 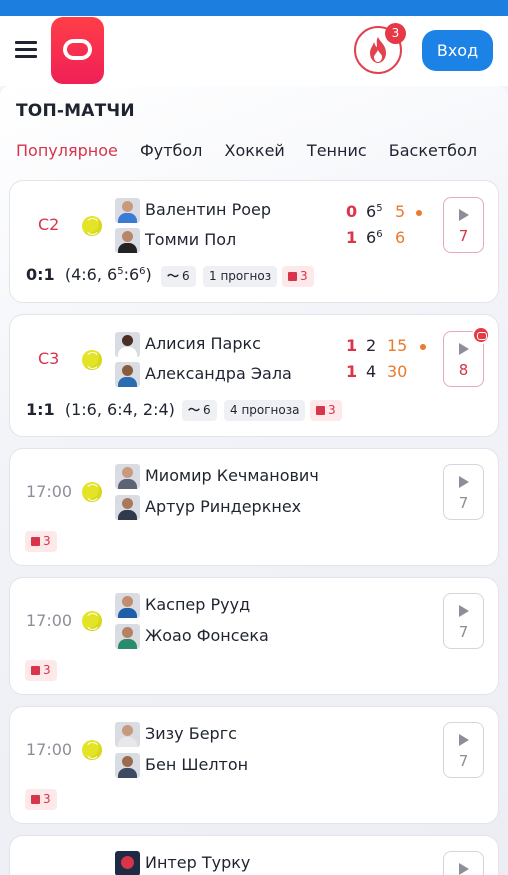 What do you see at coordinates (198, 604) in the screenshot?
I see `player-name: Каспер Рууд` at bounding box center [198, 604].